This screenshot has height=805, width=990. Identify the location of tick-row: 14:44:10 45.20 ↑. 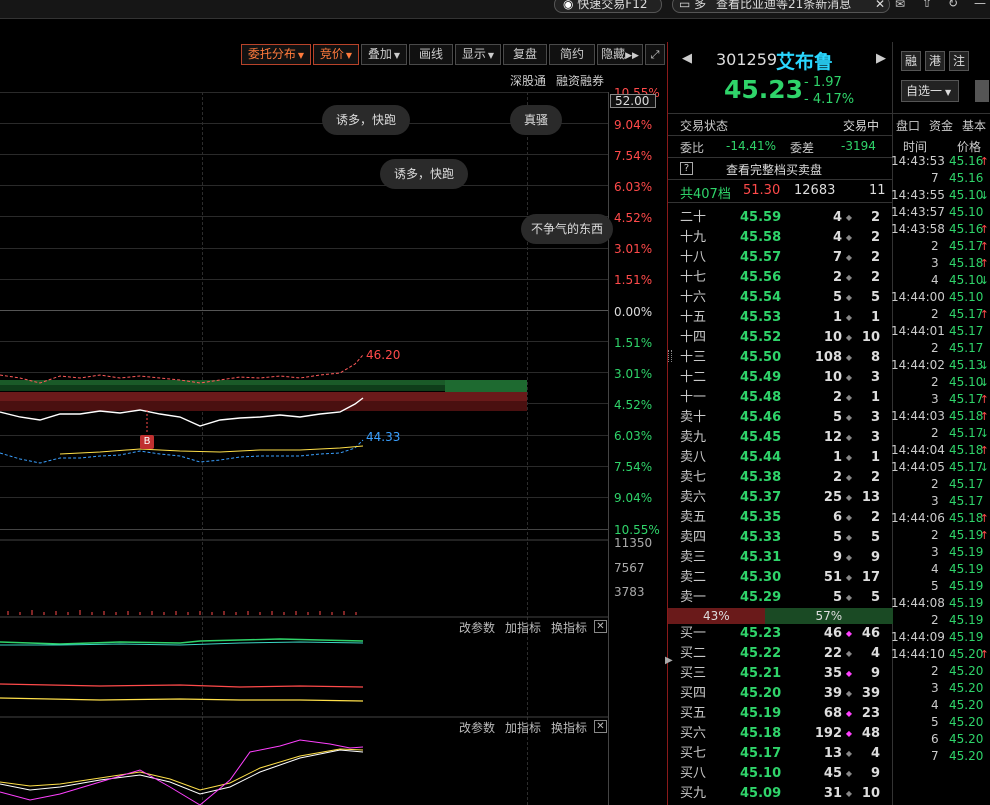
(940, 654).